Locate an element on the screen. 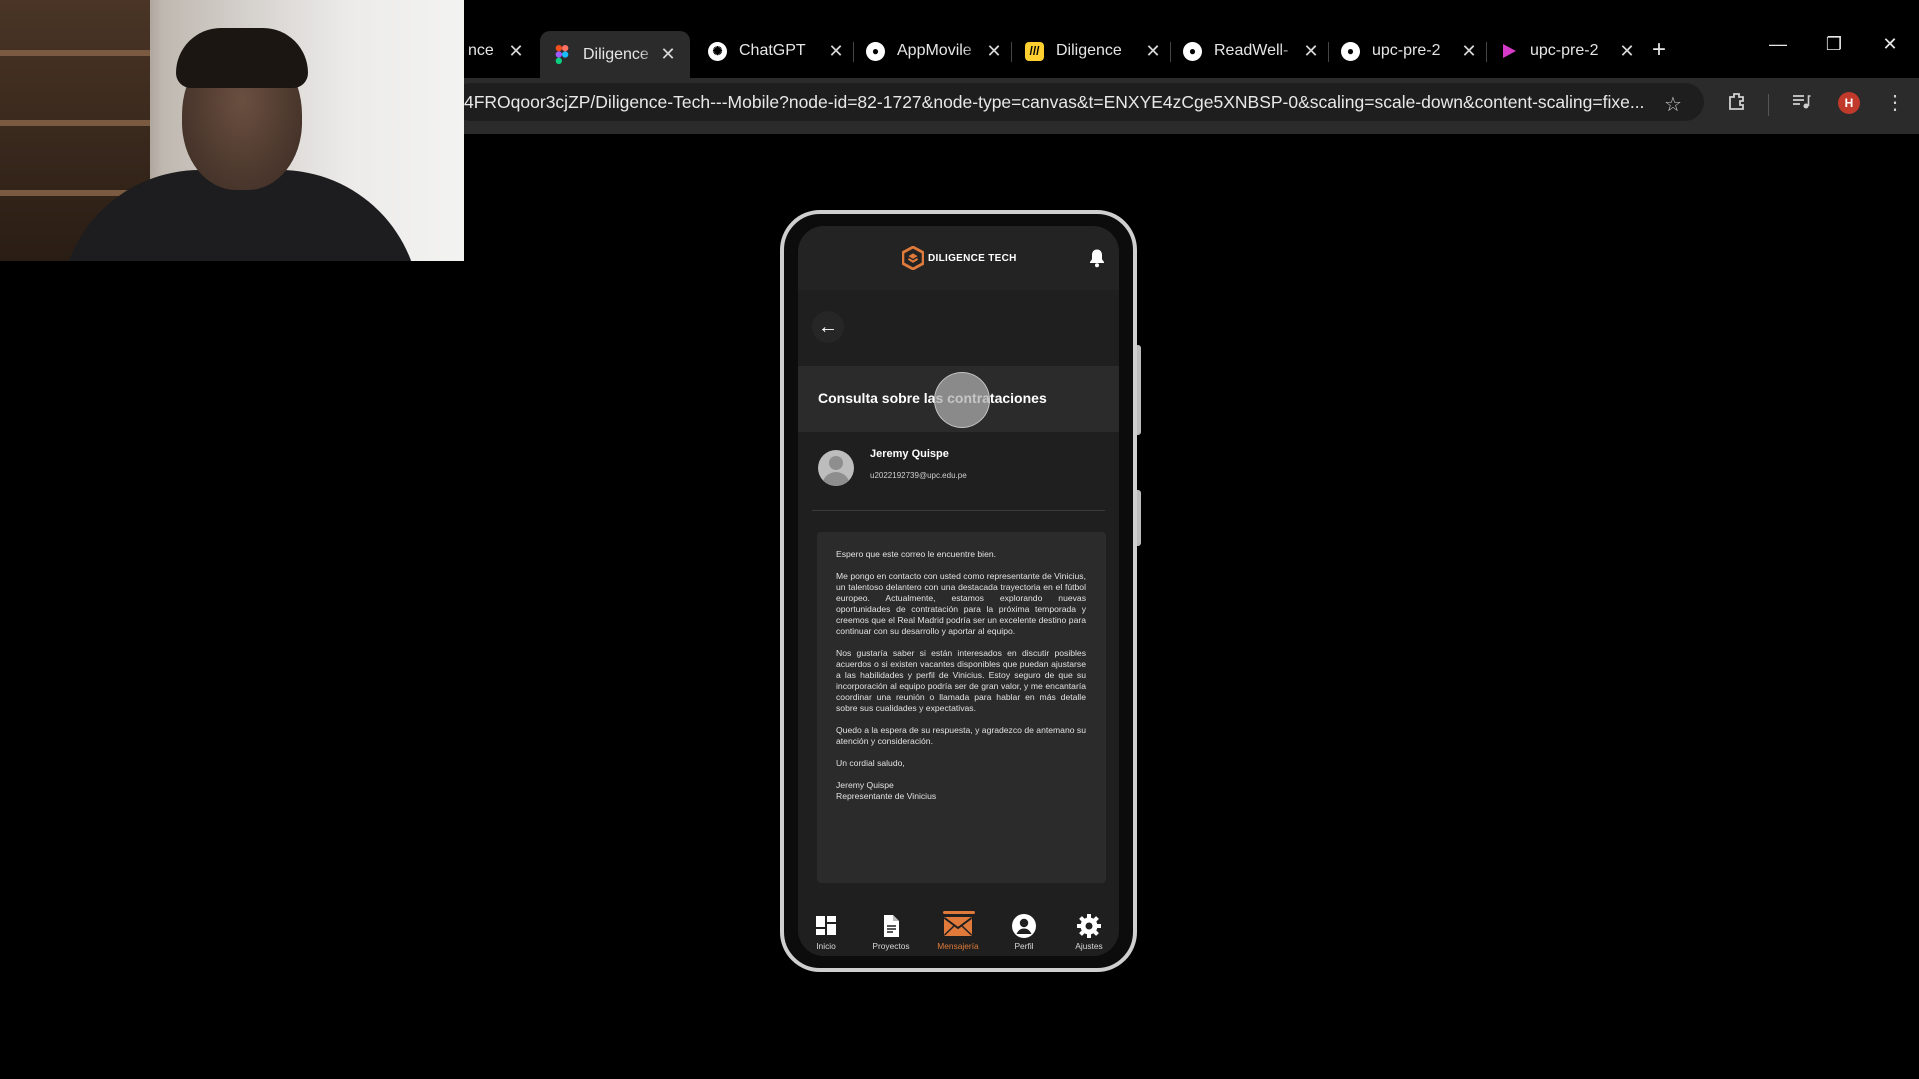  nav-label: Mensajería is located at coordinates (958, 946).